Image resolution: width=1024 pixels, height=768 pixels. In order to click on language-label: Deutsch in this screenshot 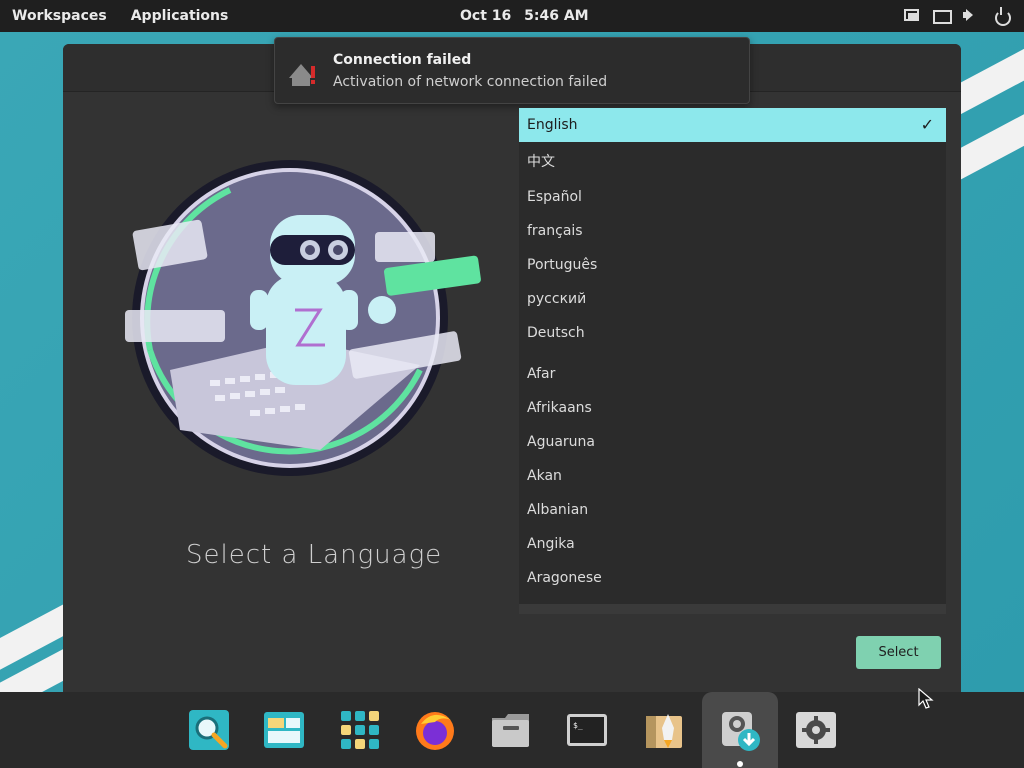, I will do `click(556, 333)`.